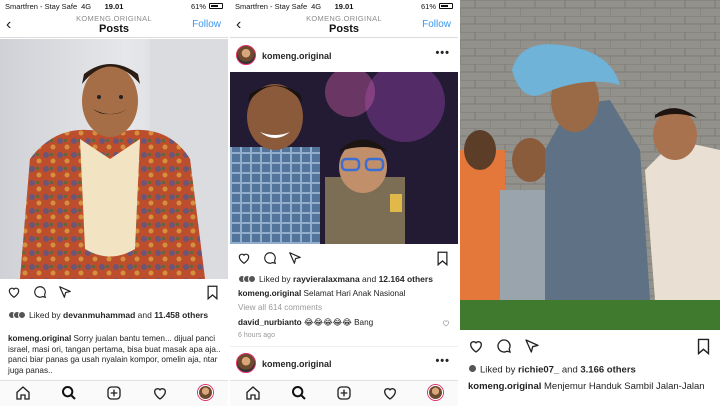 The height and width of the screenshot is (406, 720). What do you see at coordinates (623, 386) in the screenshot?
I see `caption-text: Menjemur Handuk Sambil Jalan-Jalan` at bounding box center [623, 386].